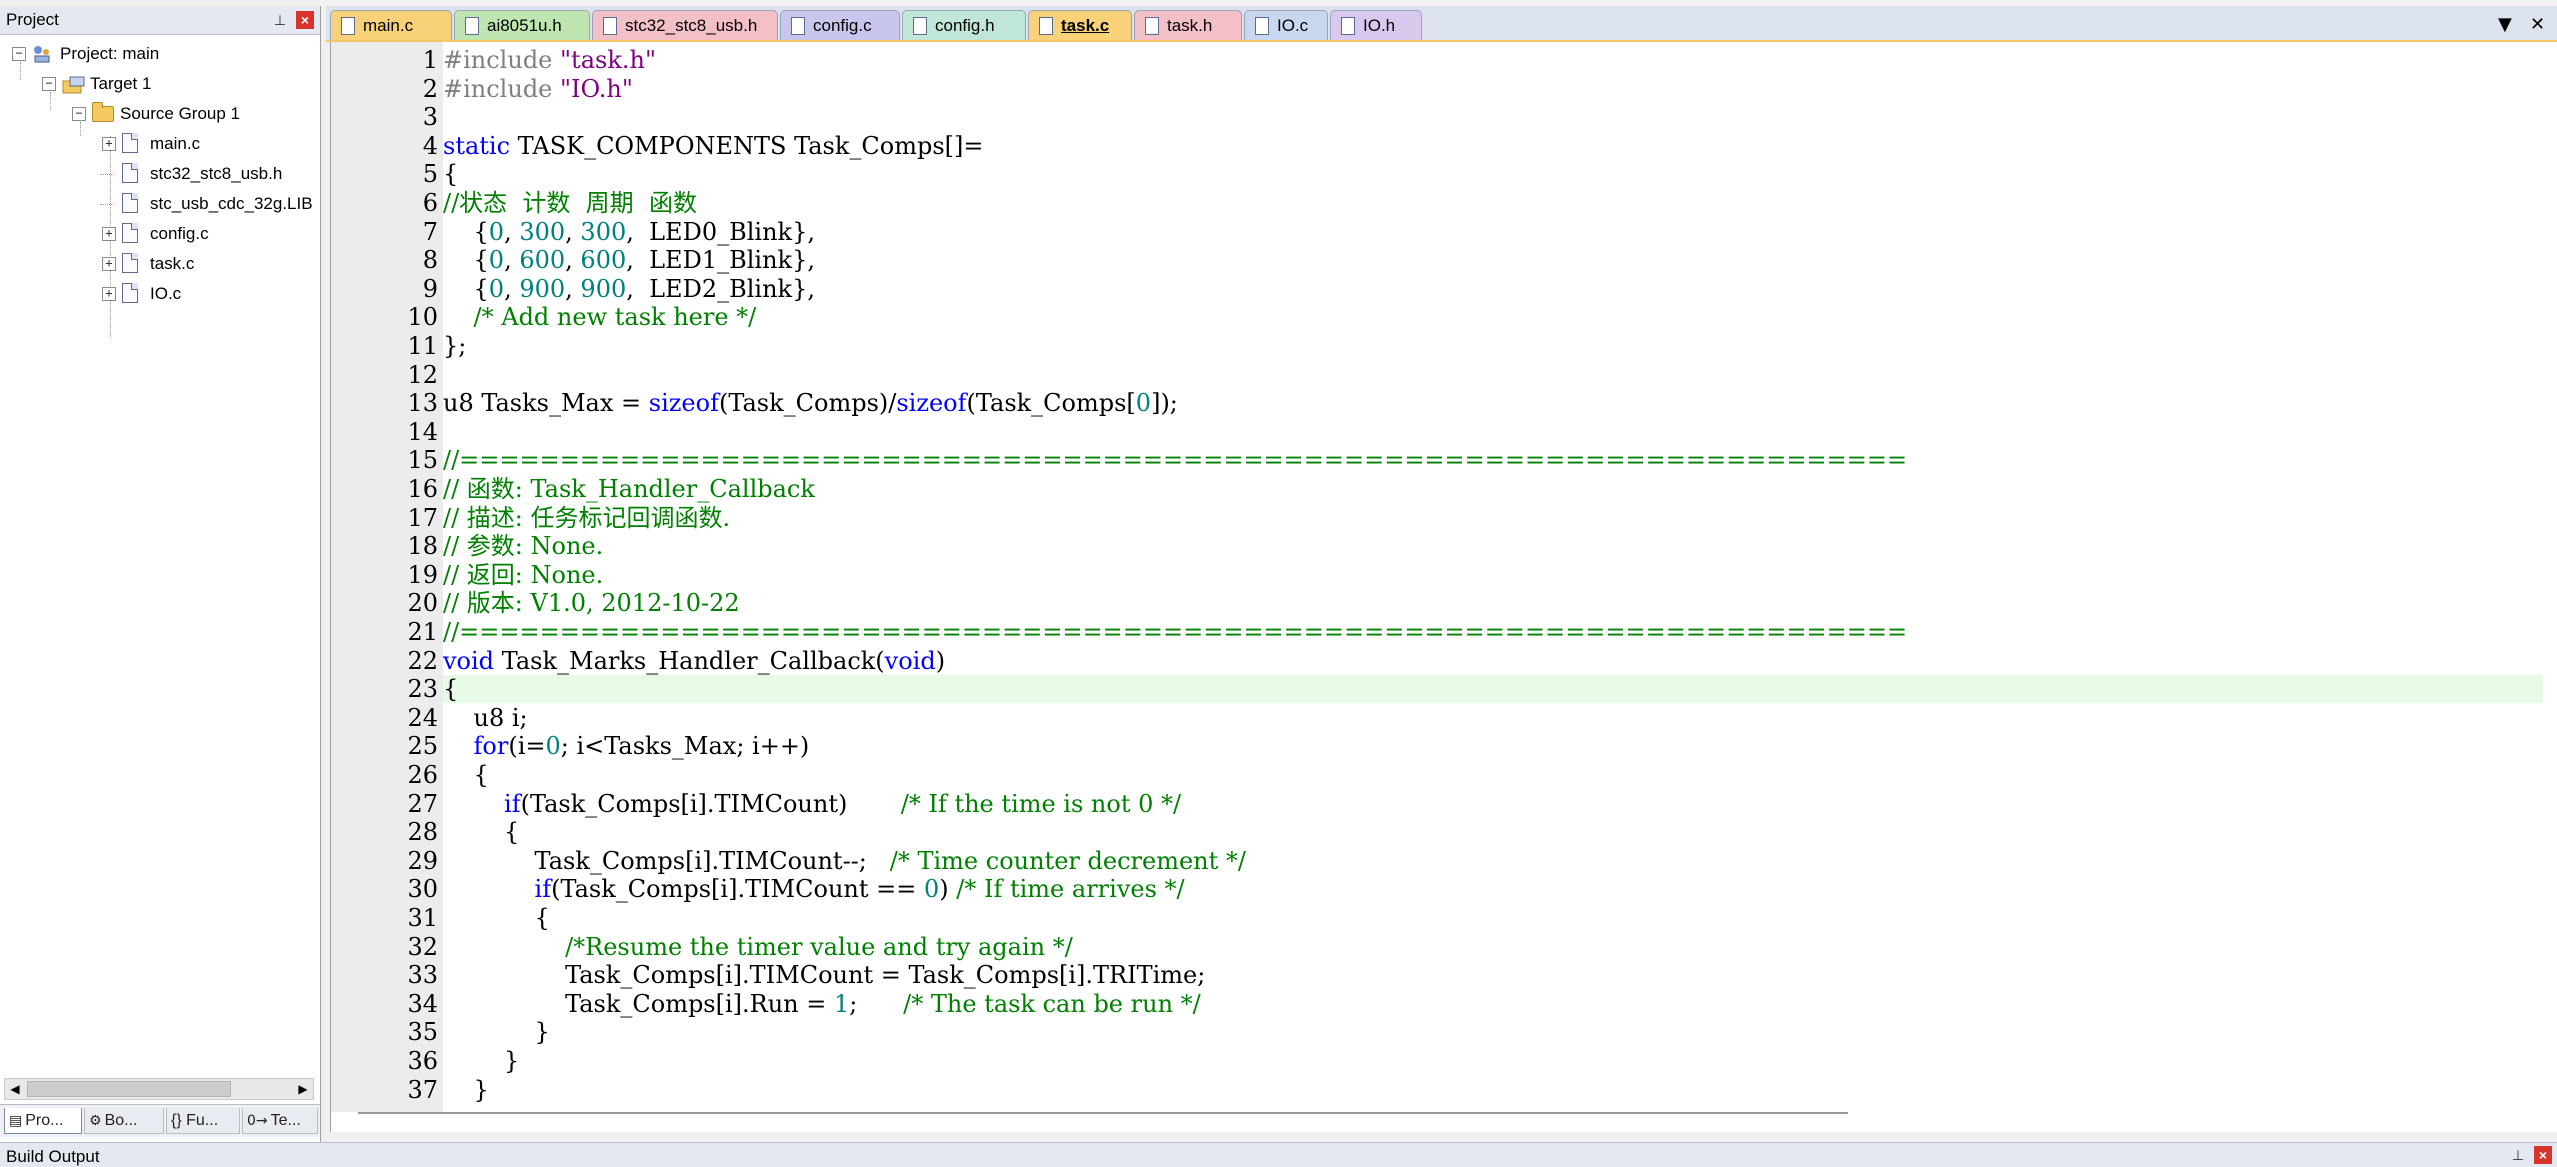  Describe the element at coordinates (964, 25) in the screenshot. I see `file-tab: config.h` at that location.